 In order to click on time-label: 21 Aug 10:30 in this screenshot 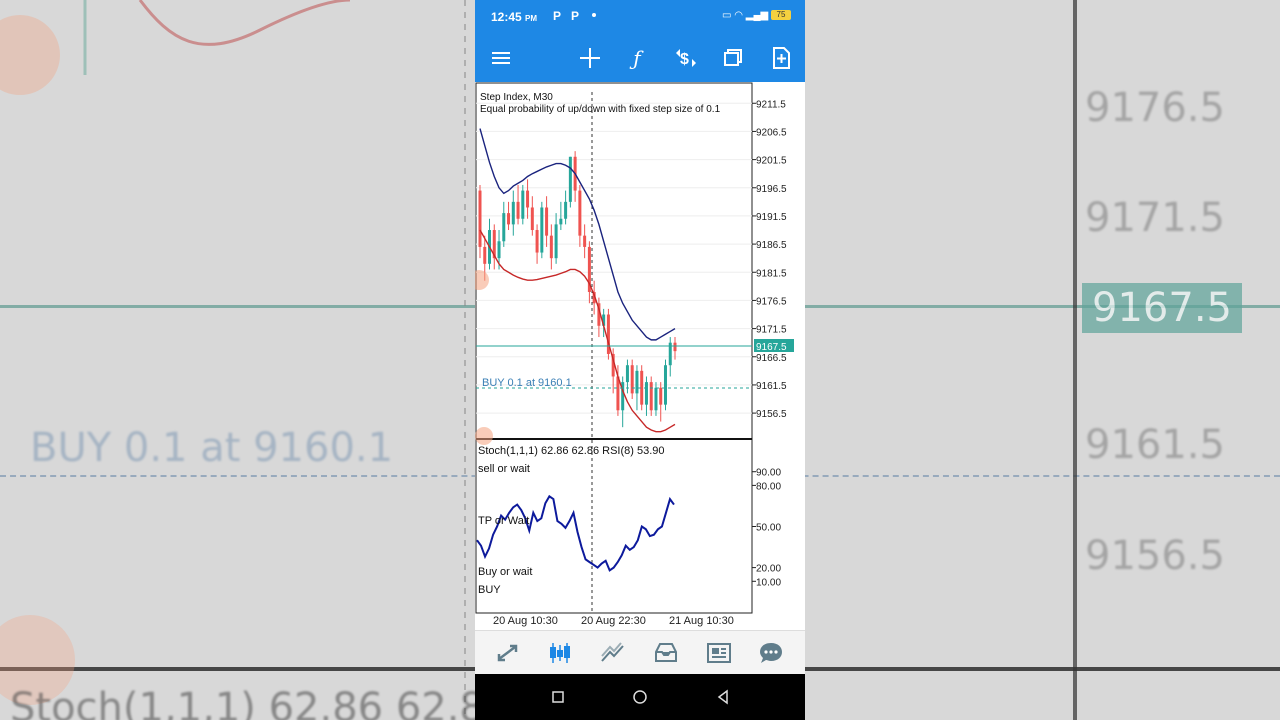, I will do `click(701, 621)`.